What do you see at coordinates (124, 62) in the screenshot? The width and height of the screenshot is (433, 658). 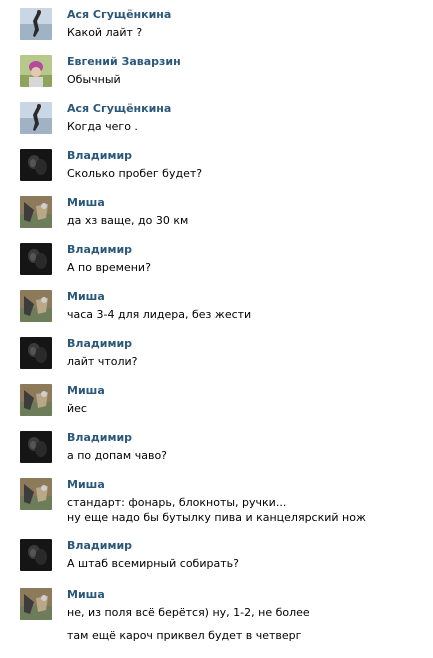 I see `author-name: Евгений Заварзин` at bounding box center [124, 62].